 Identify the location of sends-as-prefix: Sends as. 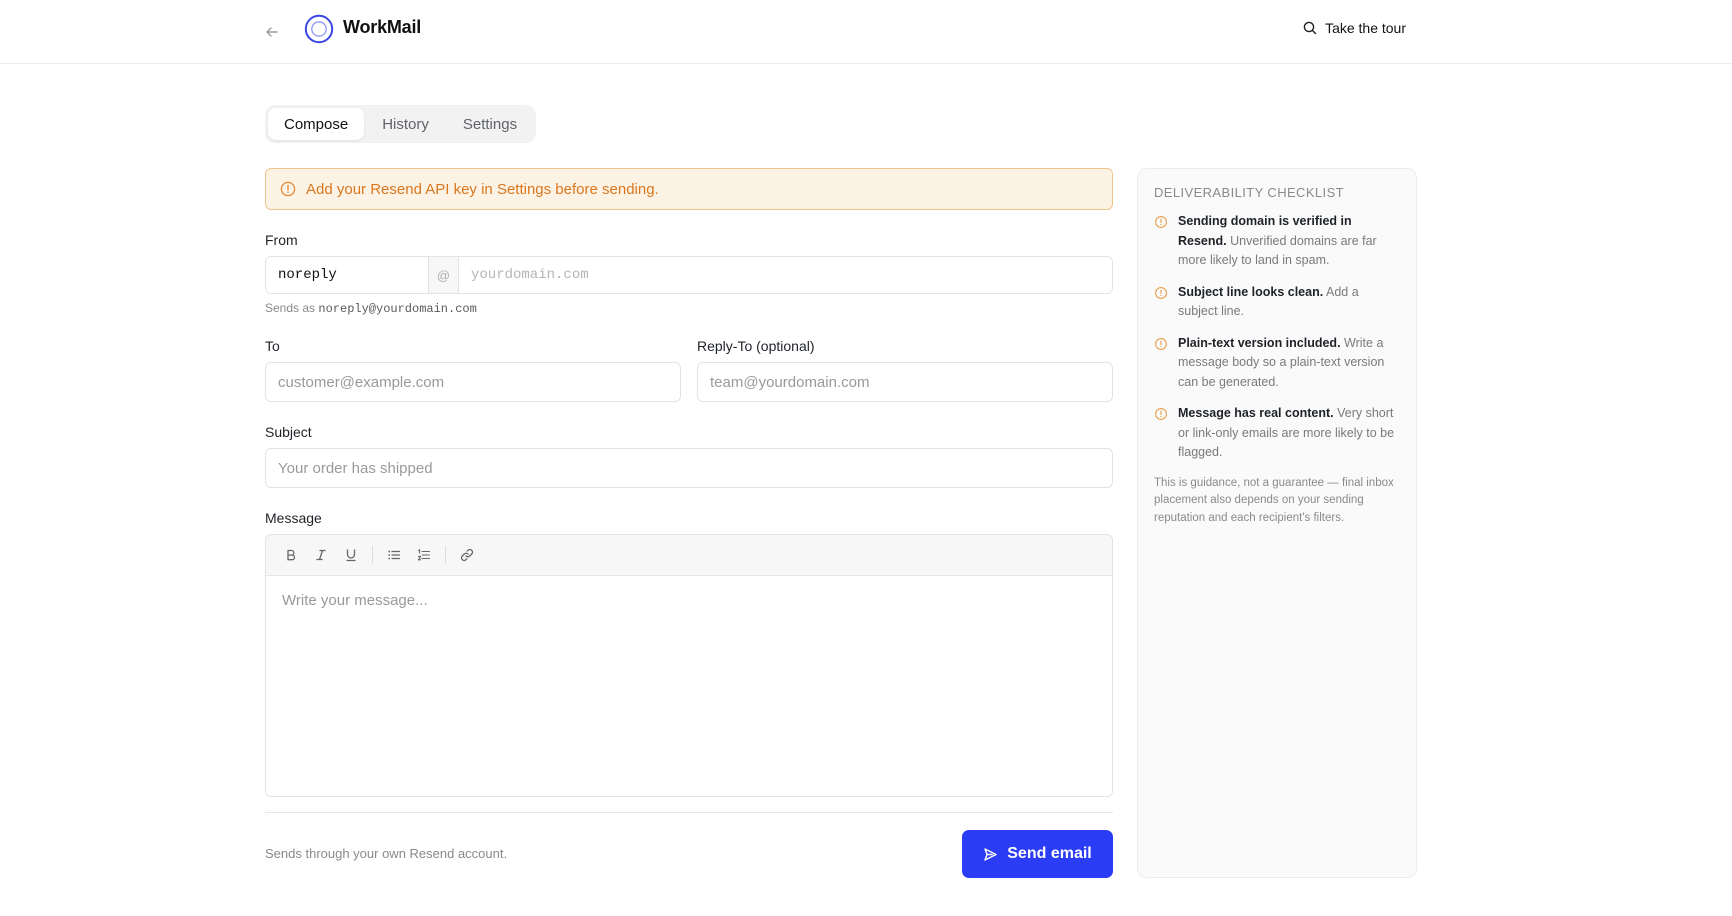
(290, 308).